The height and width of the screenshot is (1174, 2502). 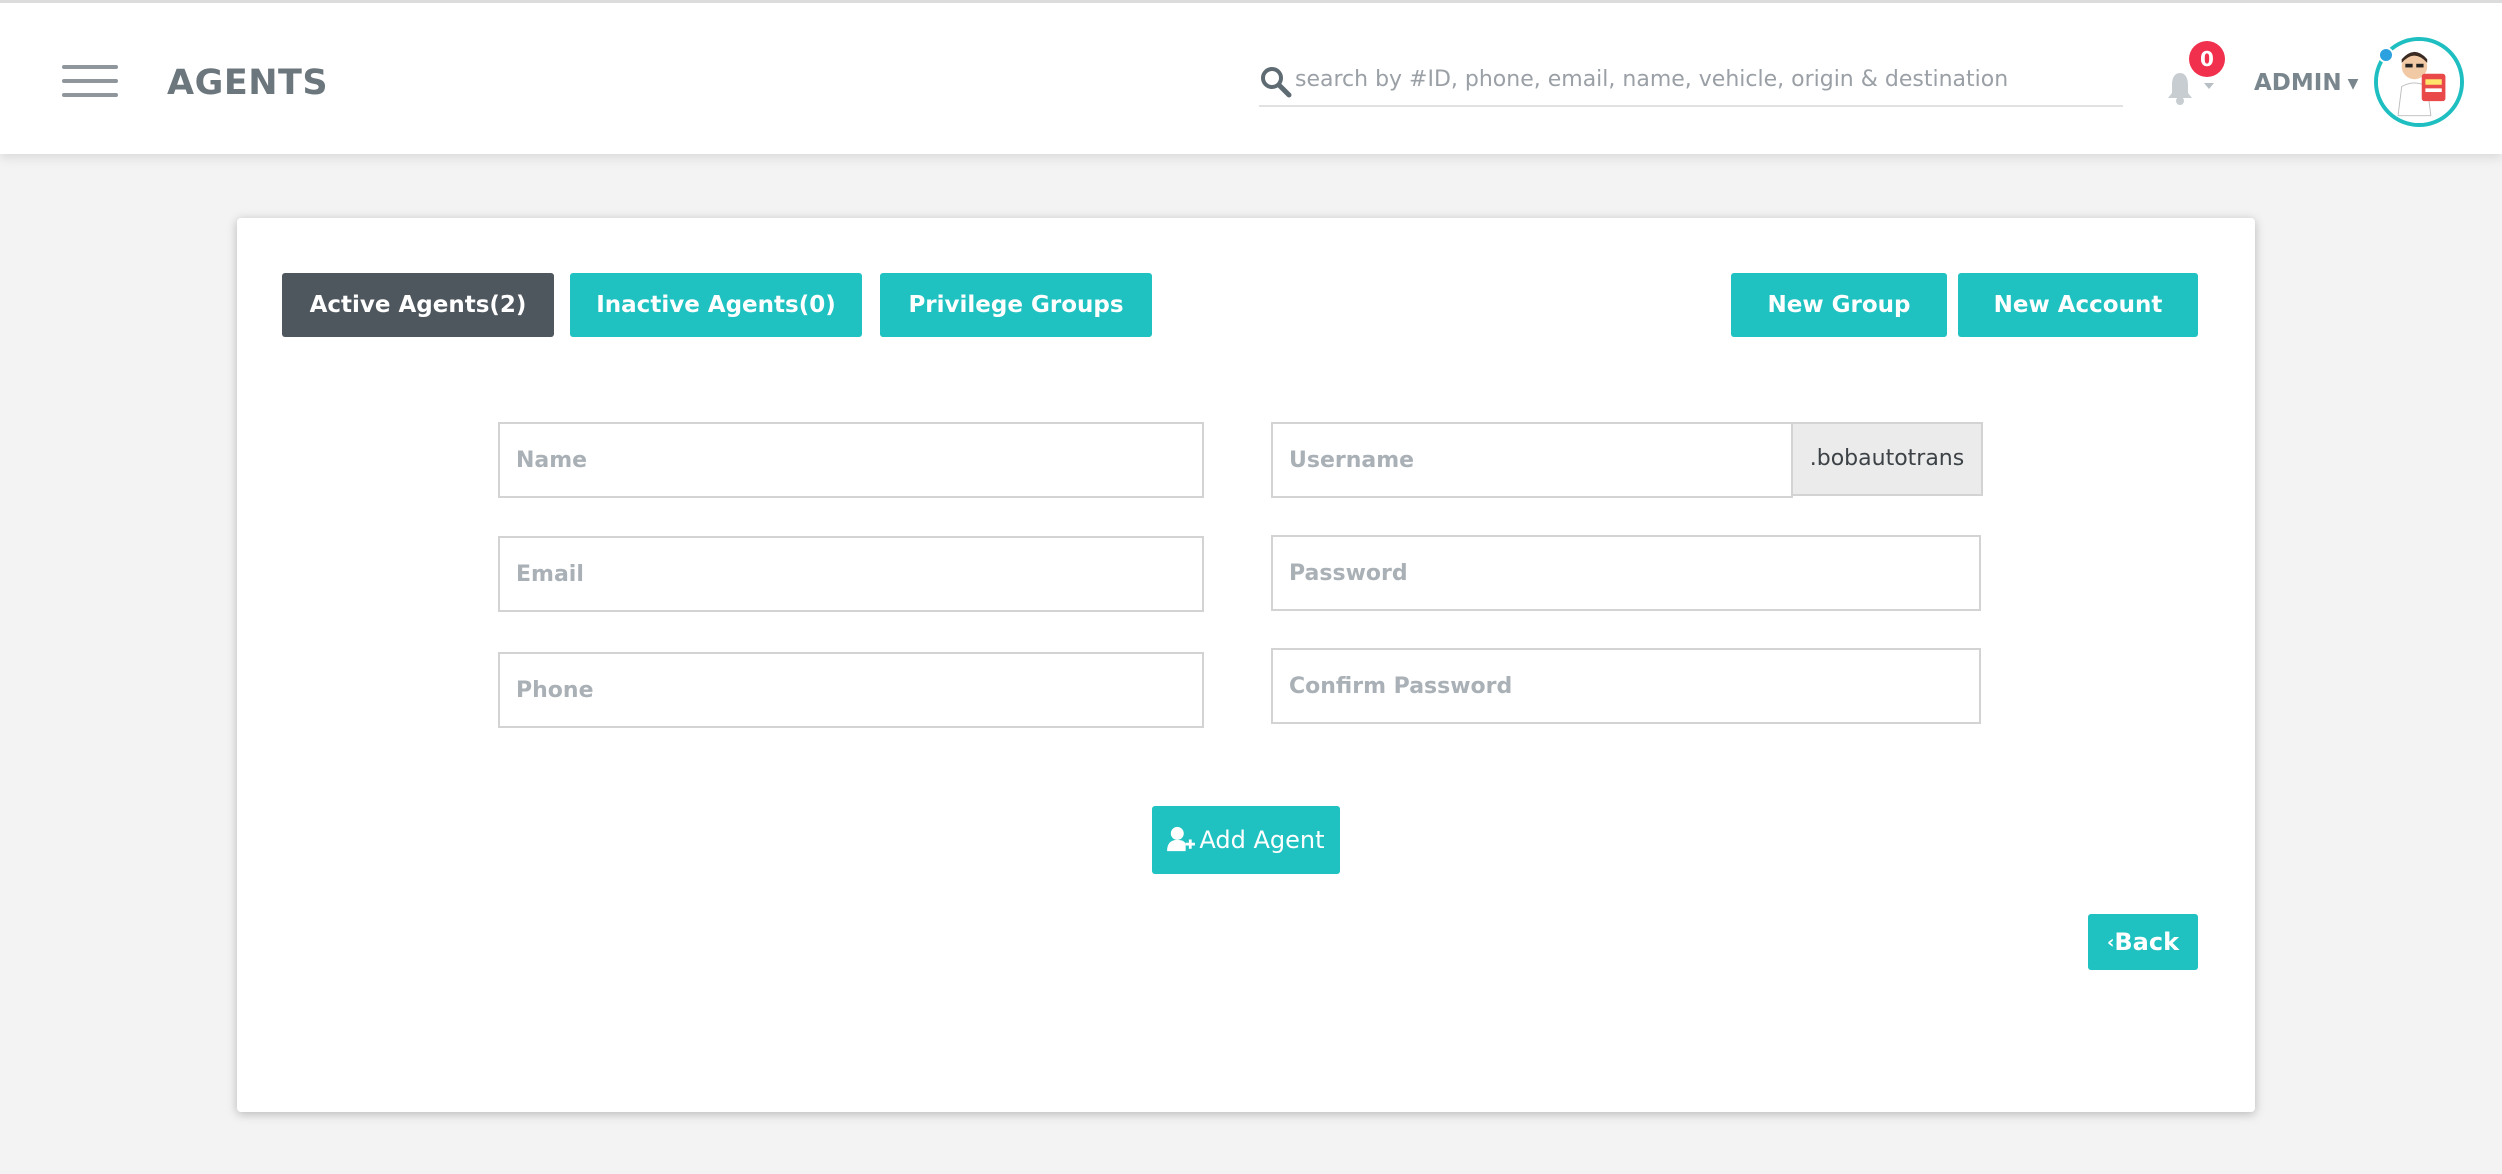 What do you see at coordinates (1839, 305) in the screenshot?
I see `new-group-button: New Group` at bounding box center [1839, 305].